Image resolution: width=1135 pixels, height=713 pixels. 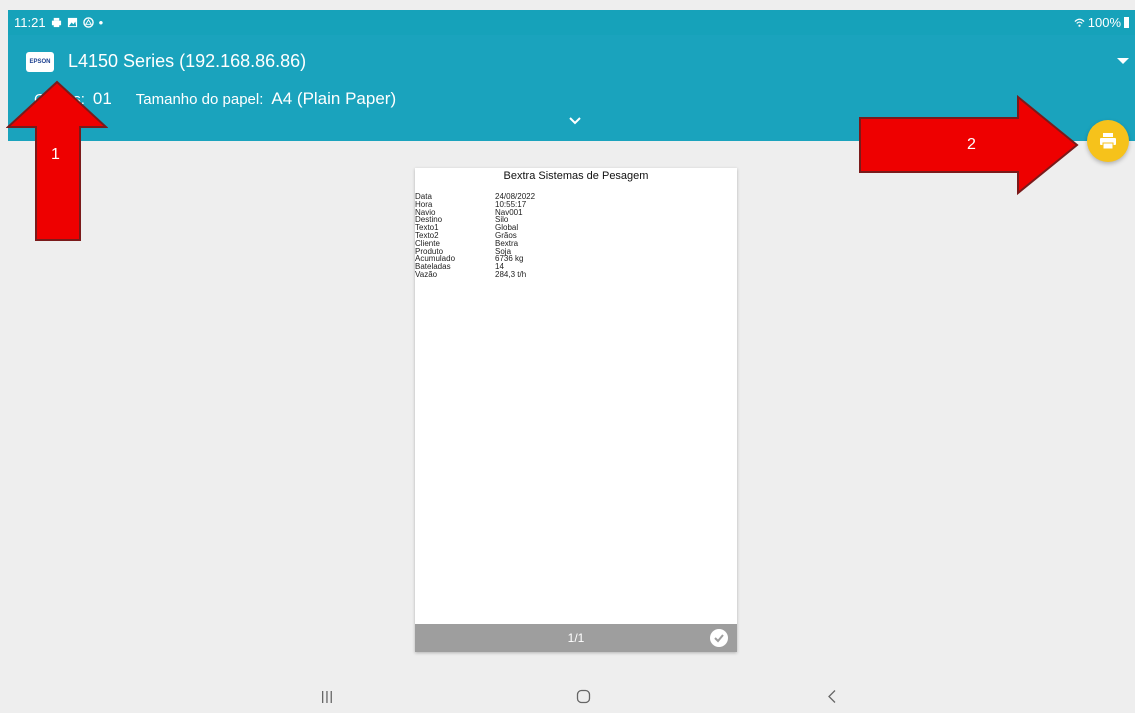 What do you see at coordinates (88, 22) in the screenshot?
I see `drive-notification-icon` at bounding box center [88, 22].